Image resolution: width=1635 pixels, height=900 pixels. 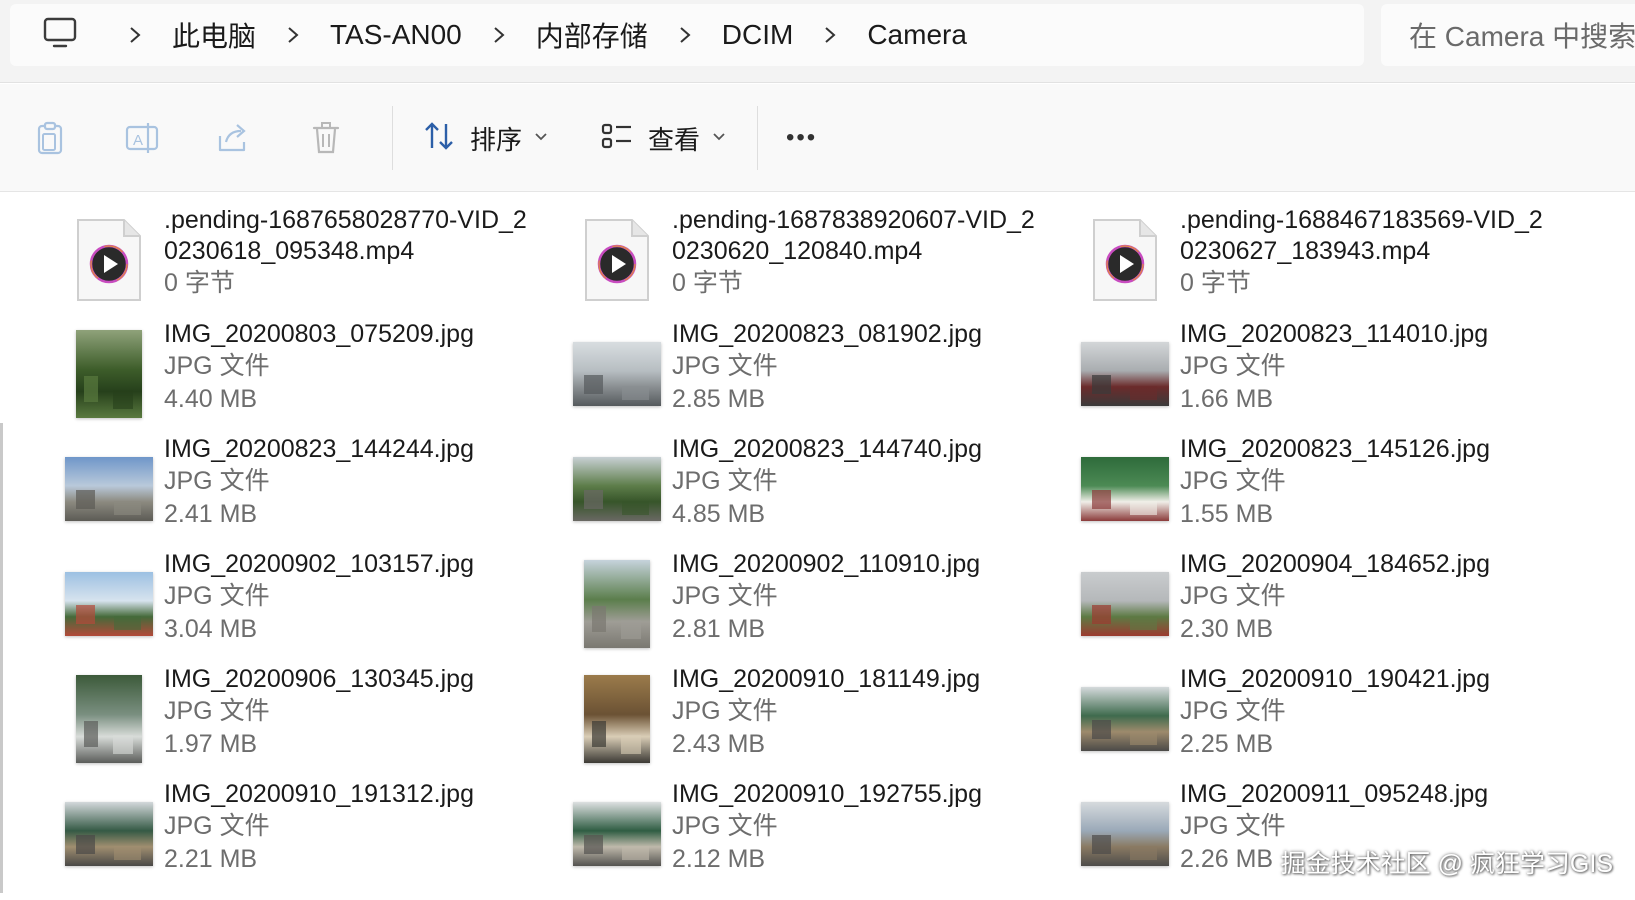 I want to click on file-size: 2.21 MB, so click(x=211, y=859).